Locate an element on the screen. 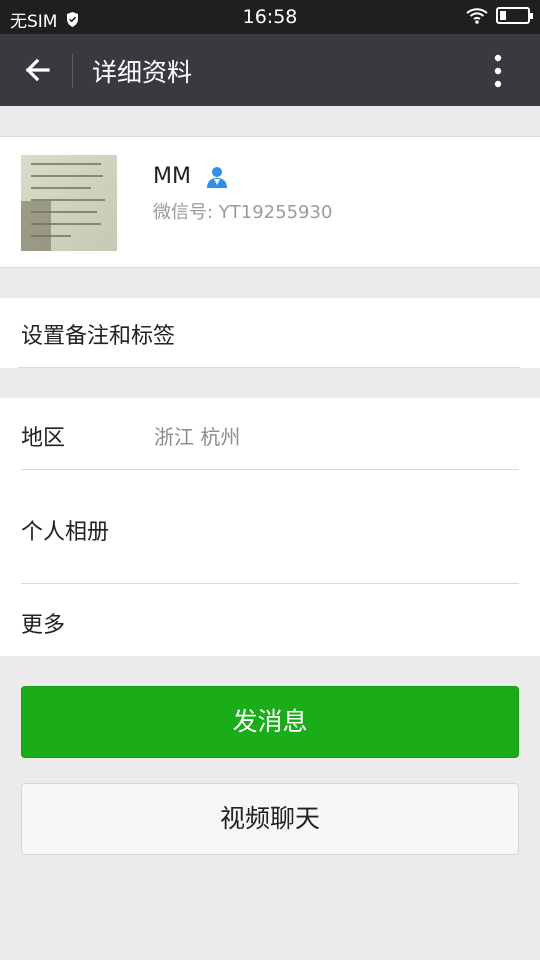  wechat-id: 微信号: YT19255930 is located at coordinates (243, 212).